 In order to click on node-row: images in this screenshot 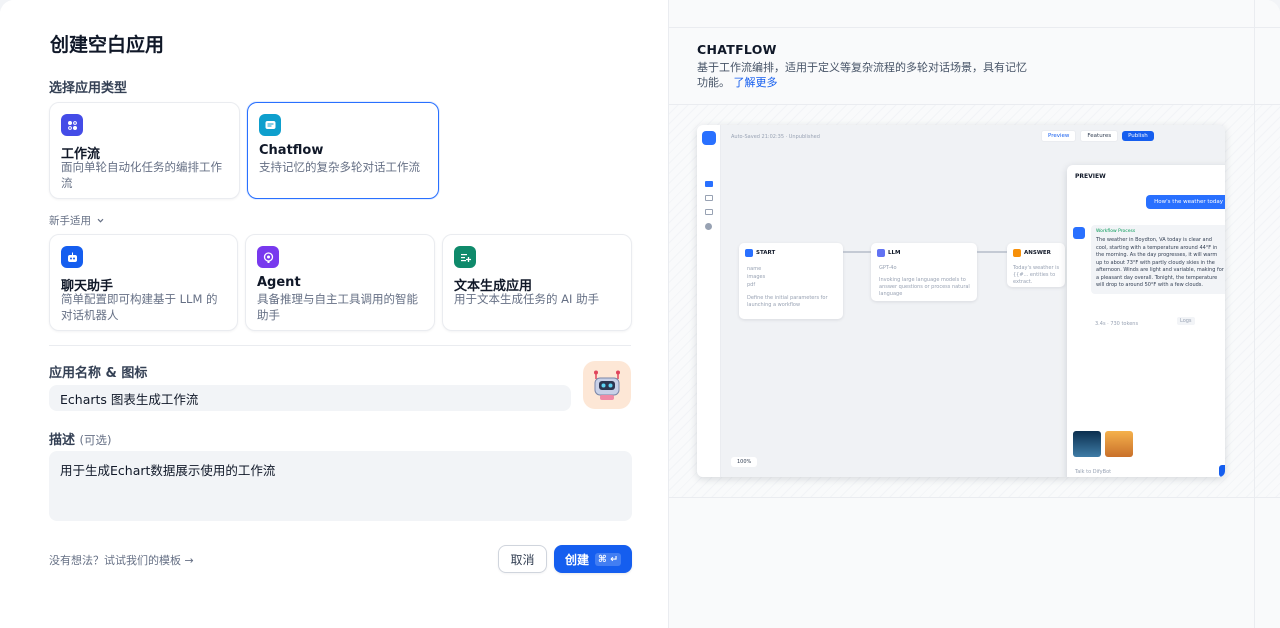, I will do `click(756, 277)`.